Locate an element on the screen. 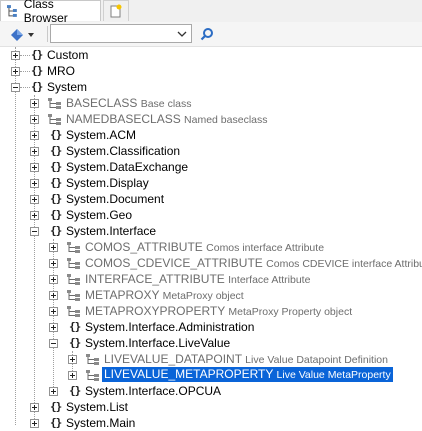 The image size is (422, 431). toolbar is located at coordinates (211, 34).